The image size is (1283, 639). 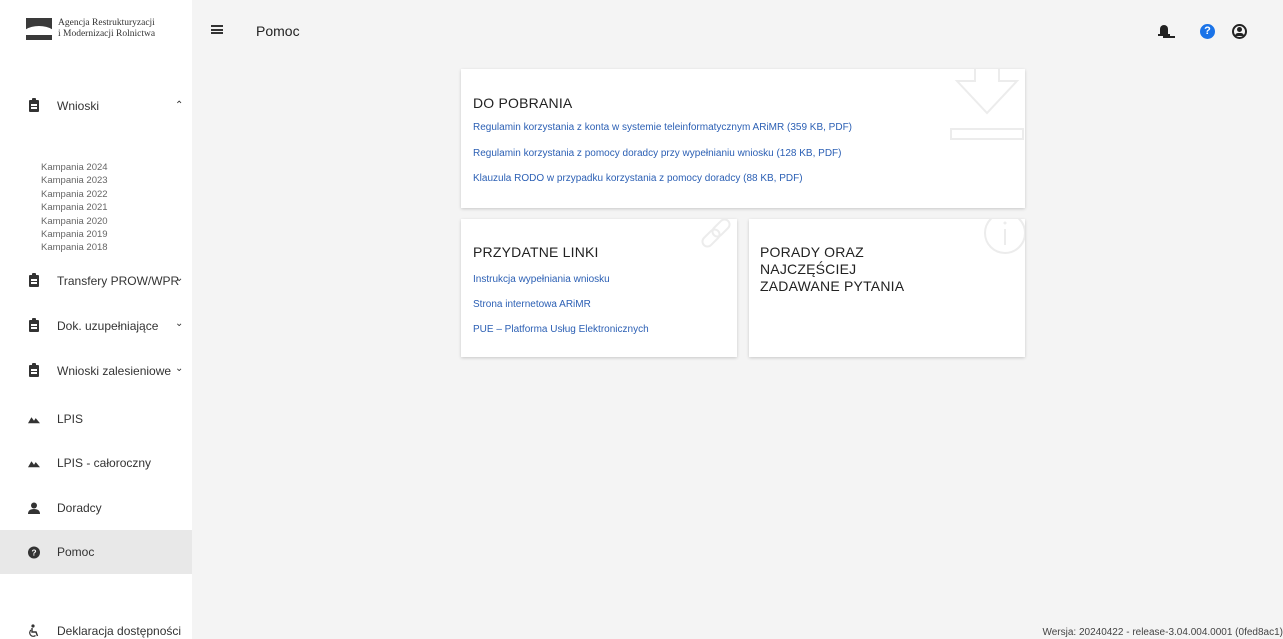 I want to click on sidebar-item-label: Transfery PROW/WPR, so click(x=118, y=281).